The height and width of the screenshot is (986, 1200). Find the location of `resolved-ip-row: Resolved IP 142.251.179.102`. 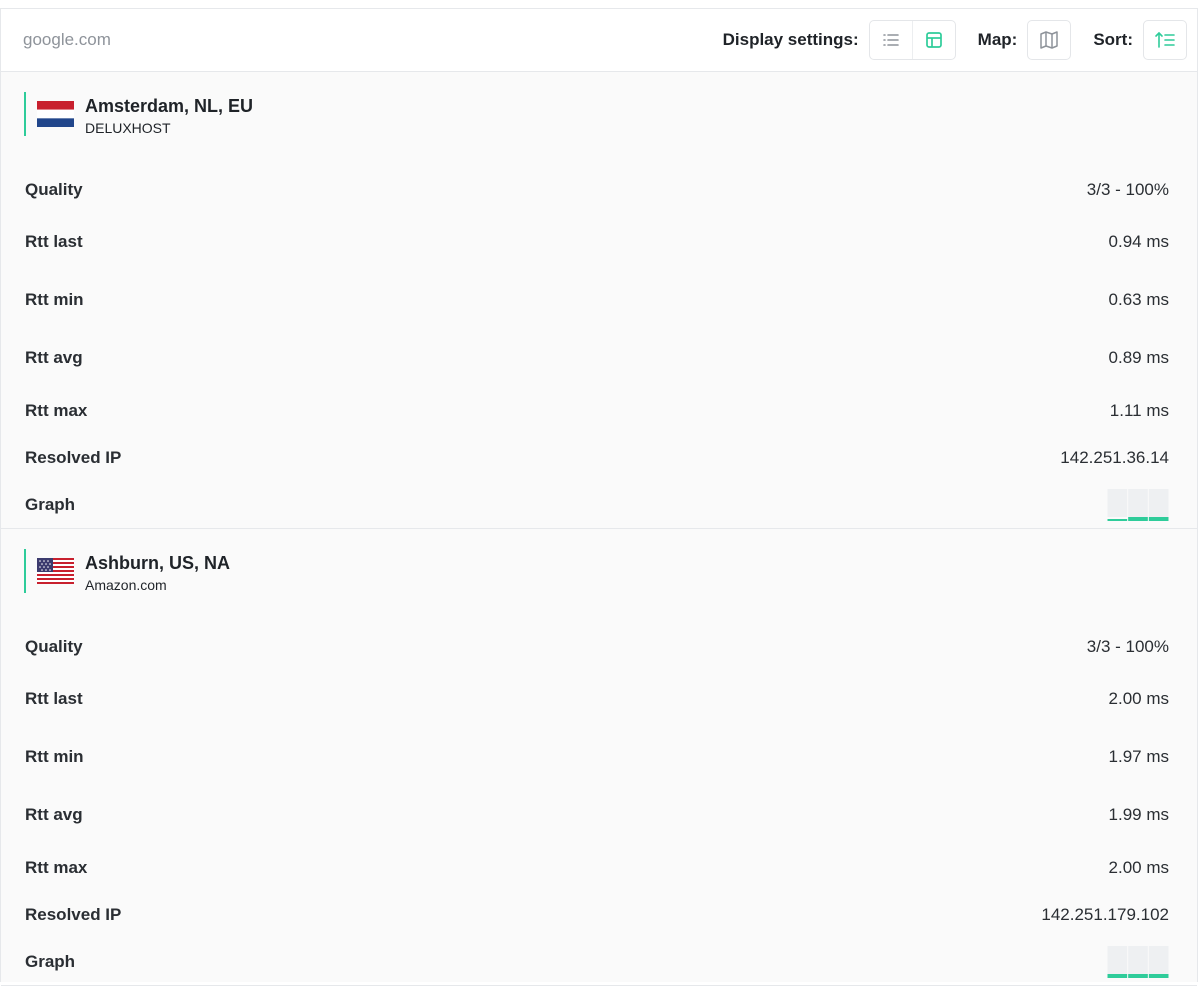

resolved-ip-row: Resolved IP 142.251.179.102 is located at coordinates (599, 914).